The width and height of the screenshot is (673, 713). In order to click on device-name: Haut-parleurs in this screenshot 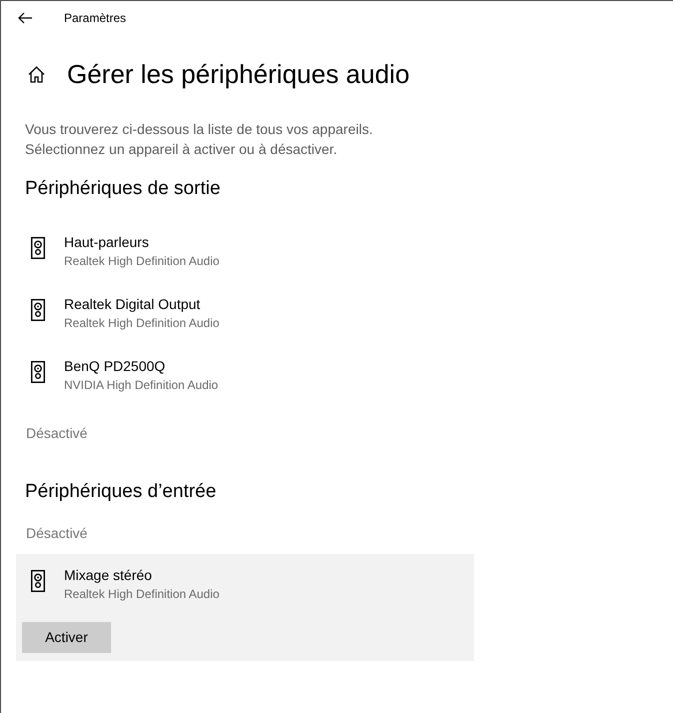, I will do `click(106, 242)`.